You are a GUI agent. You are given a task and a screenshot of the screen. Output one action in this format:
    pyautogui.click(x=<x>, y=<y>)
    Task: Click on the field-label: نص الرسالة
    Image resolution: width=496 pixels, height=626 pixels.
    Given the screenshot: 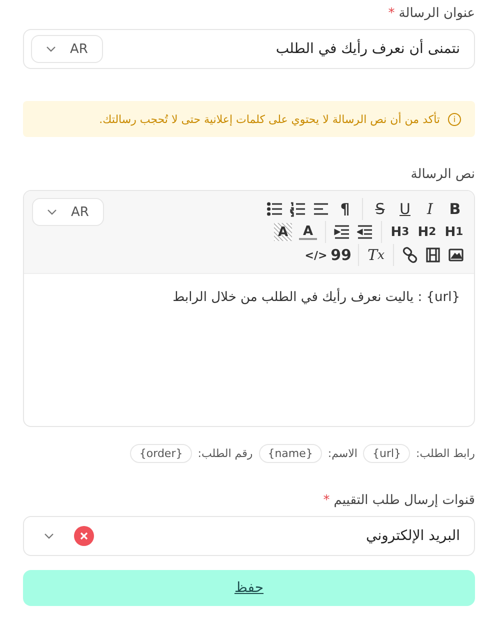 What is the action you would take?
    pyautogui.click(x=442, y=174)
    